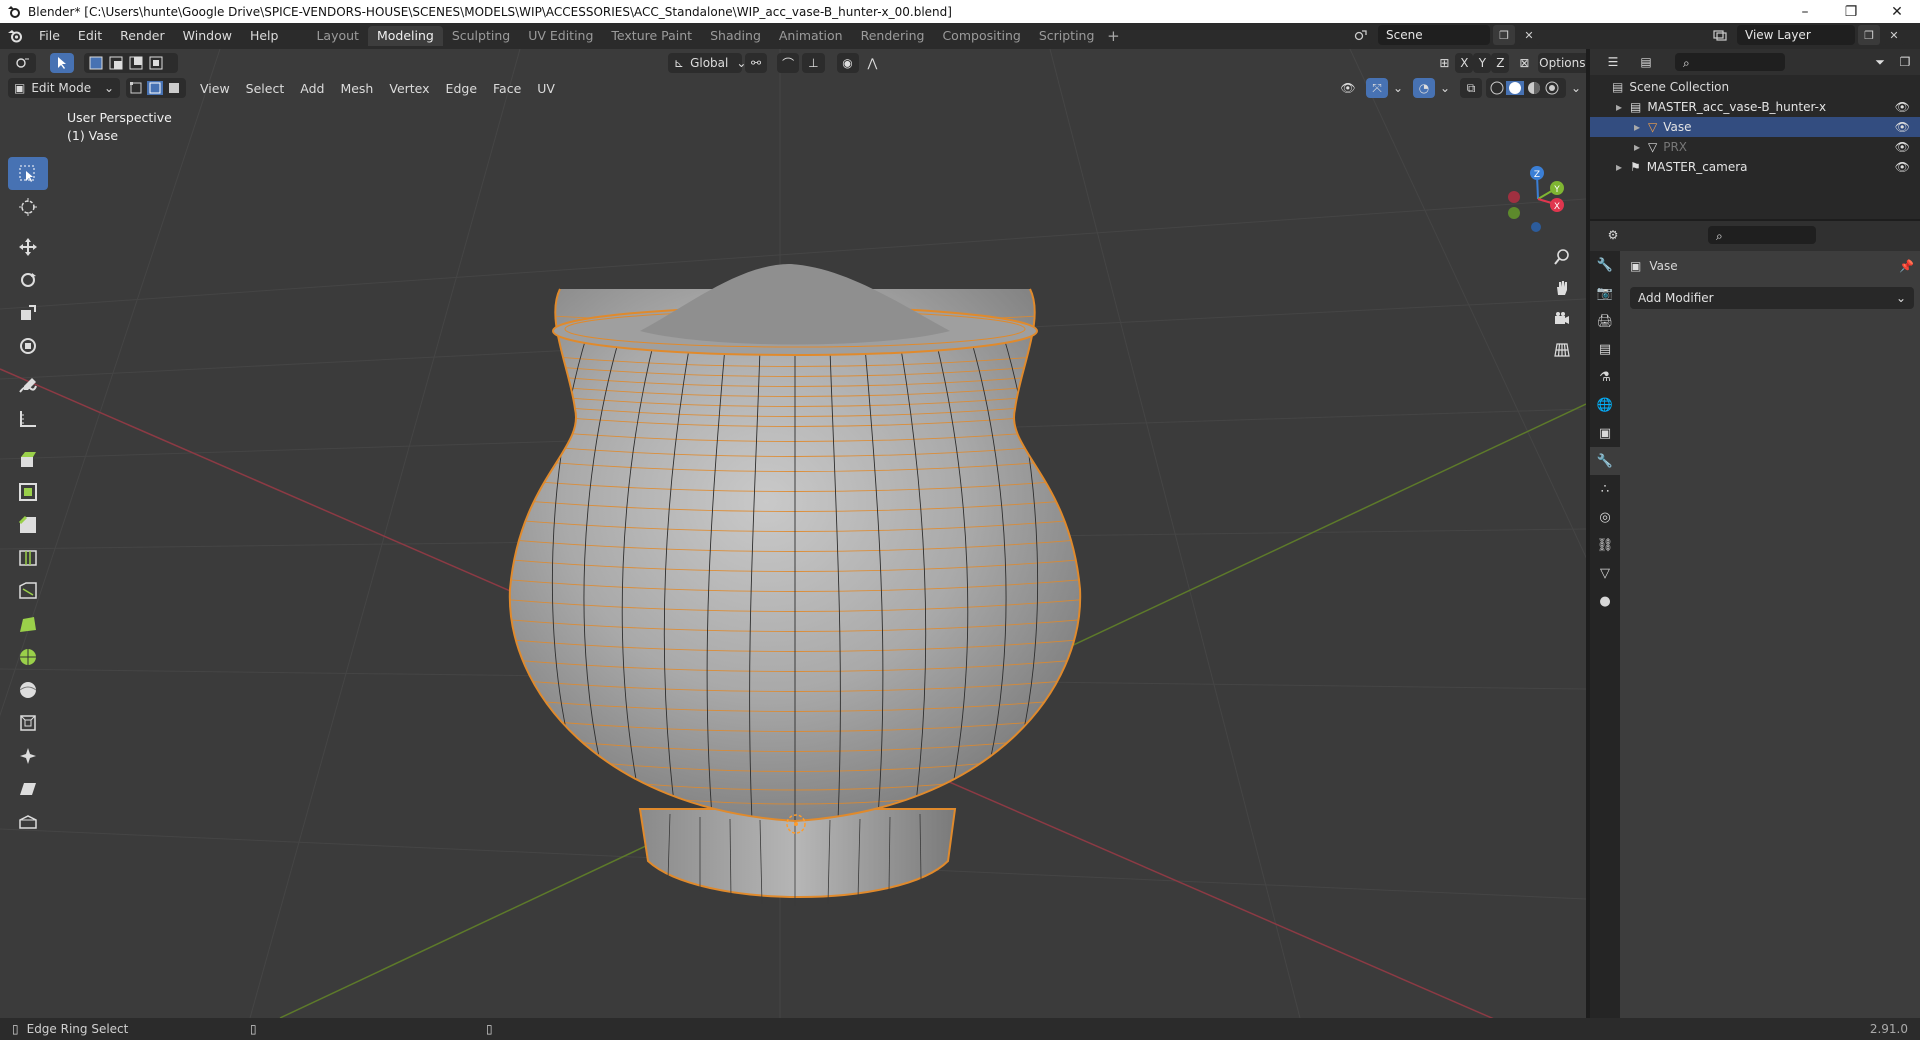 This screenshot has width=1920, height=1040. Describe the element at coordinates (560, 36) in the screenshot. I see `tab-uv-editing: UV Editing` at that location.